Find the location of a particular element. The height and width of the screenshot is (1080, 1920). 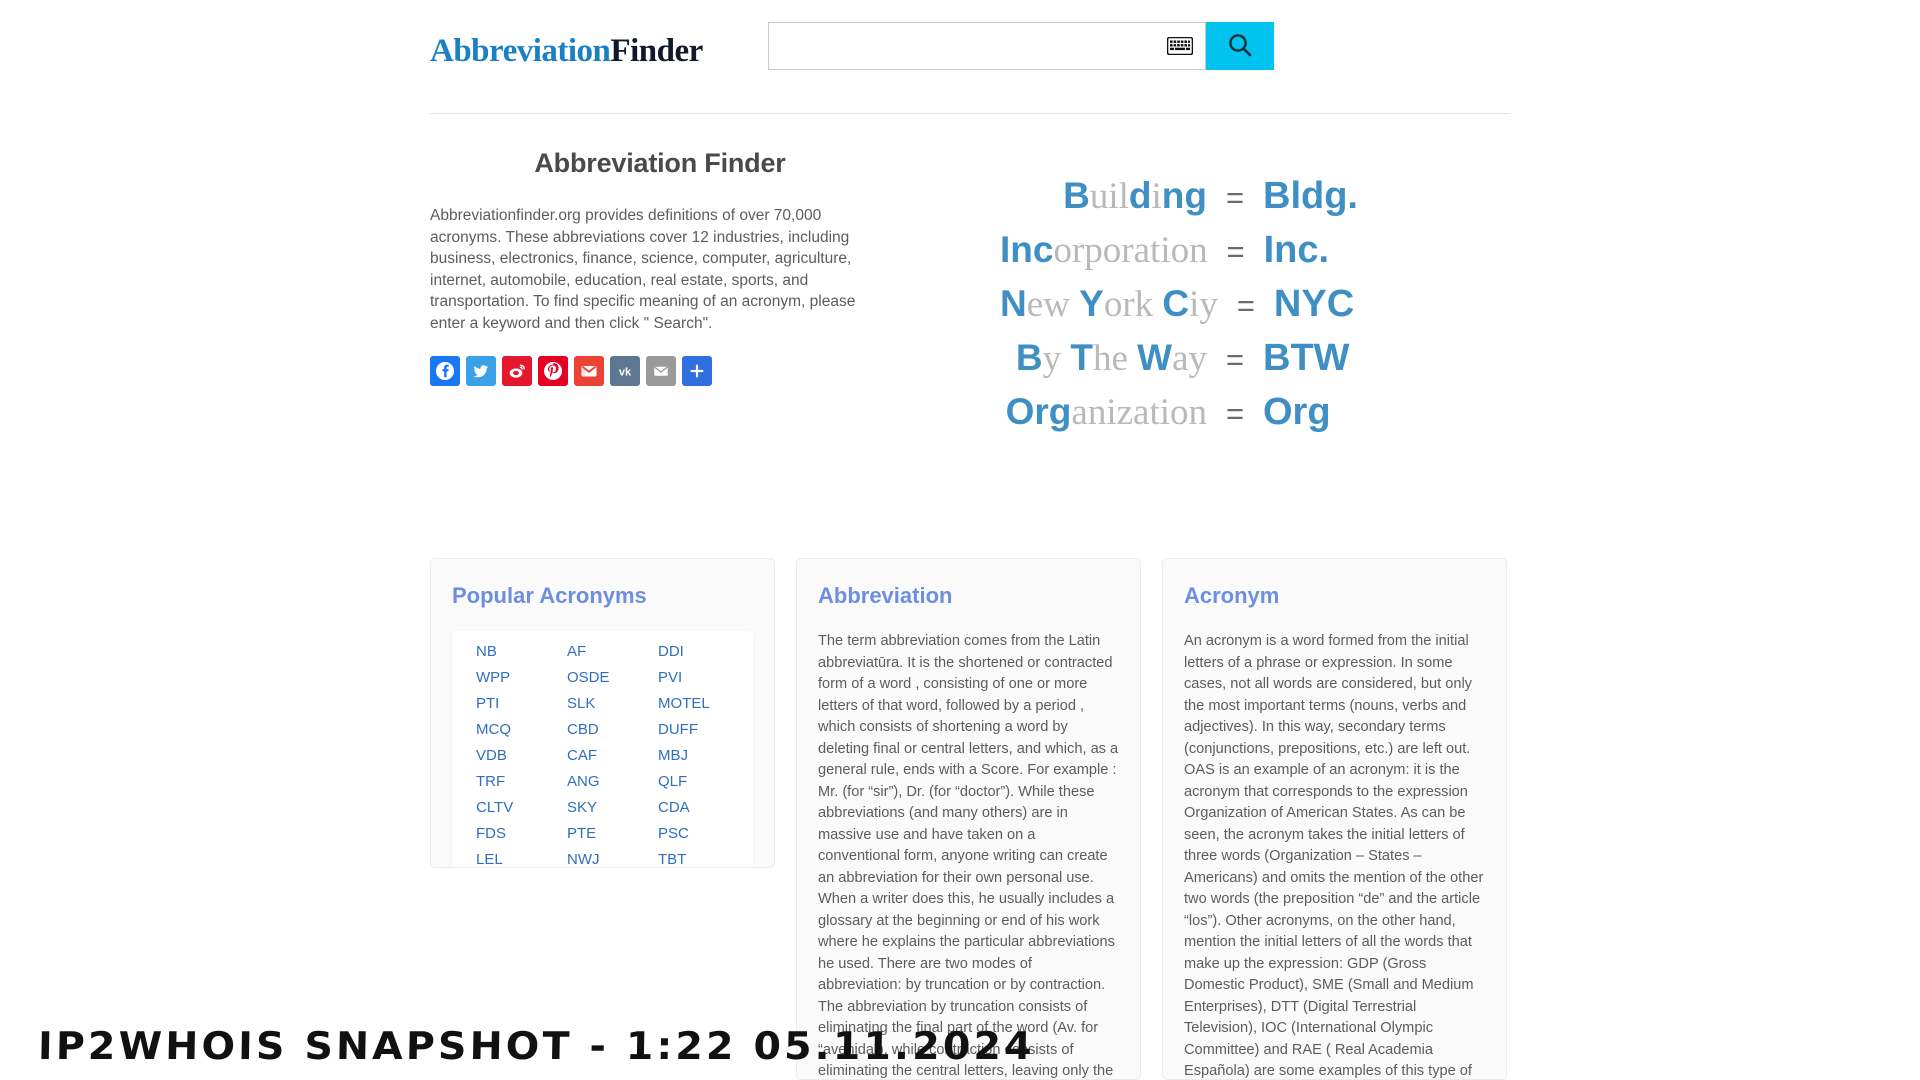

hero-row: Organization = Org is located at coordinates (1235, 412).